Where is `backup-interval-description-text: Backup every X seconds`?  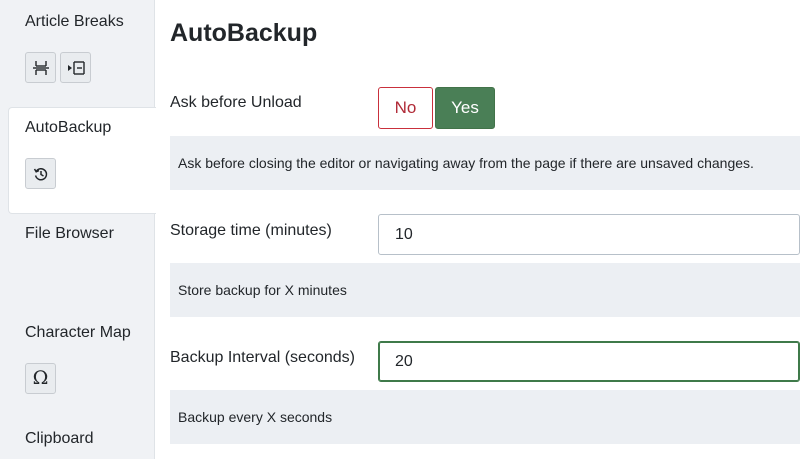
backup-interval-description-text: Backup every X seconds is located at coordinates (255, 417).